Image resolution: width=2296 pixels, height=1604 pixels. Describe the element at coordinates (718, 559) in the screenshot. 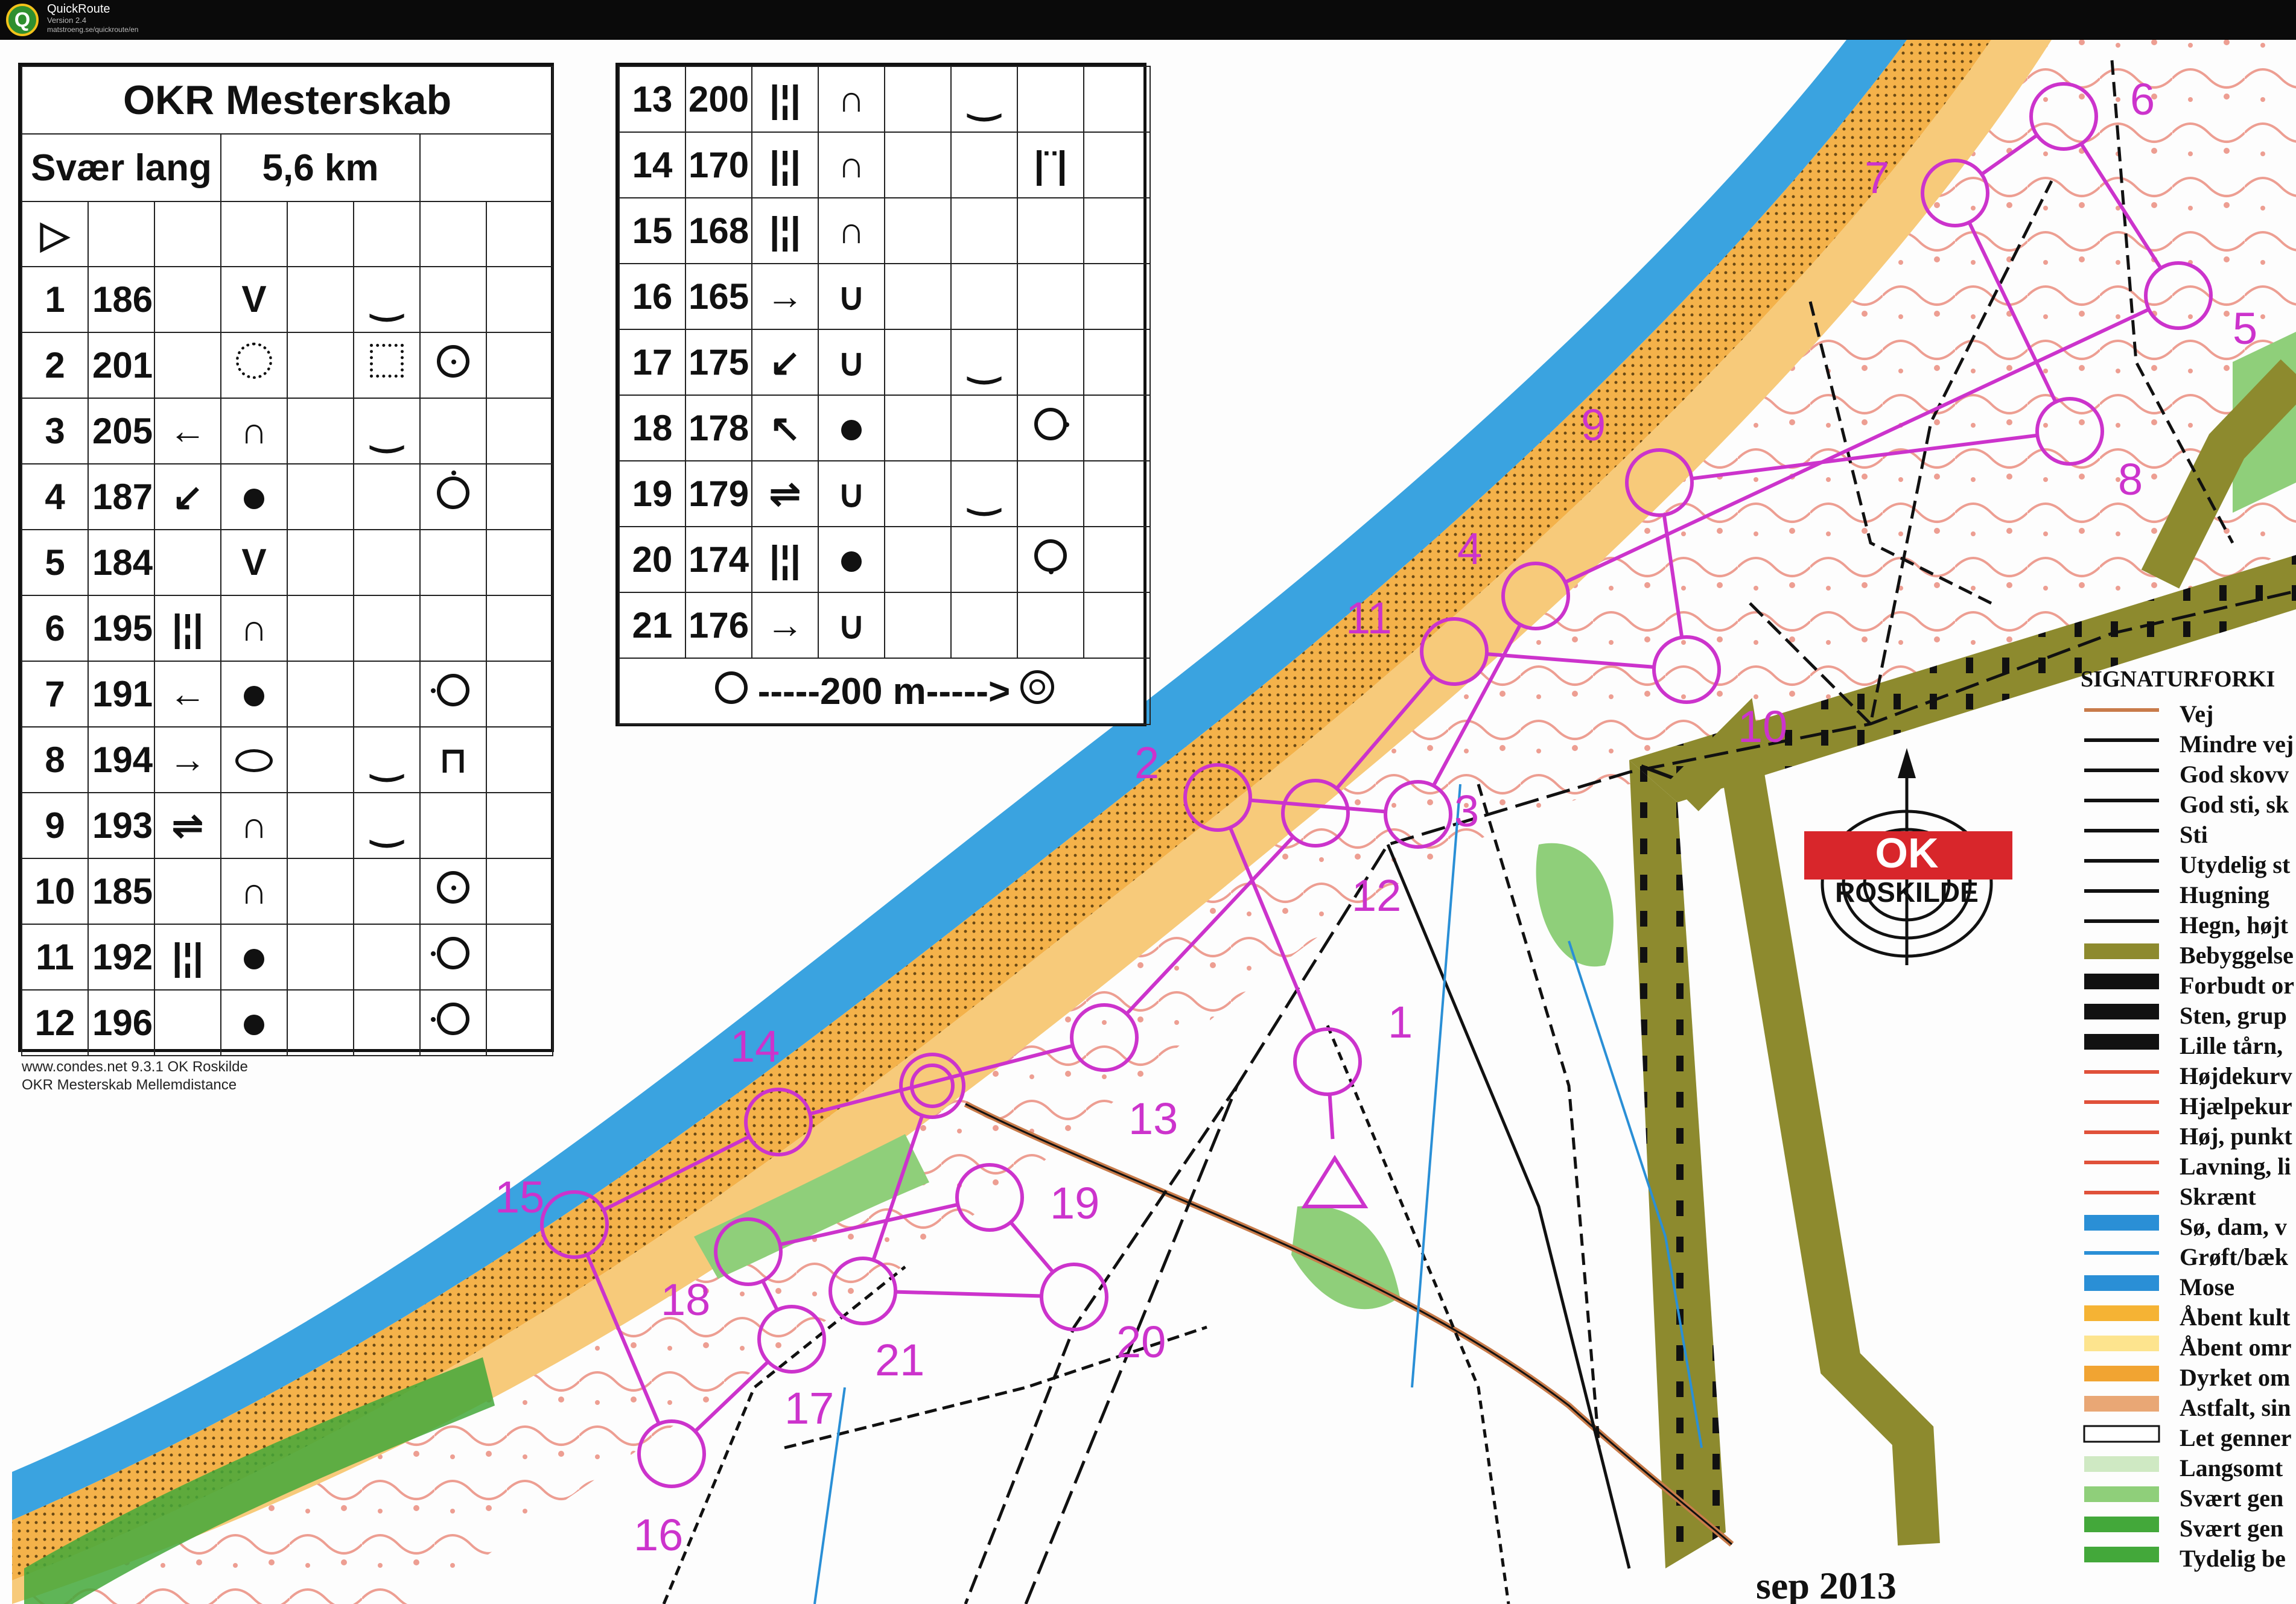

I see `control-code: 174` at that location.